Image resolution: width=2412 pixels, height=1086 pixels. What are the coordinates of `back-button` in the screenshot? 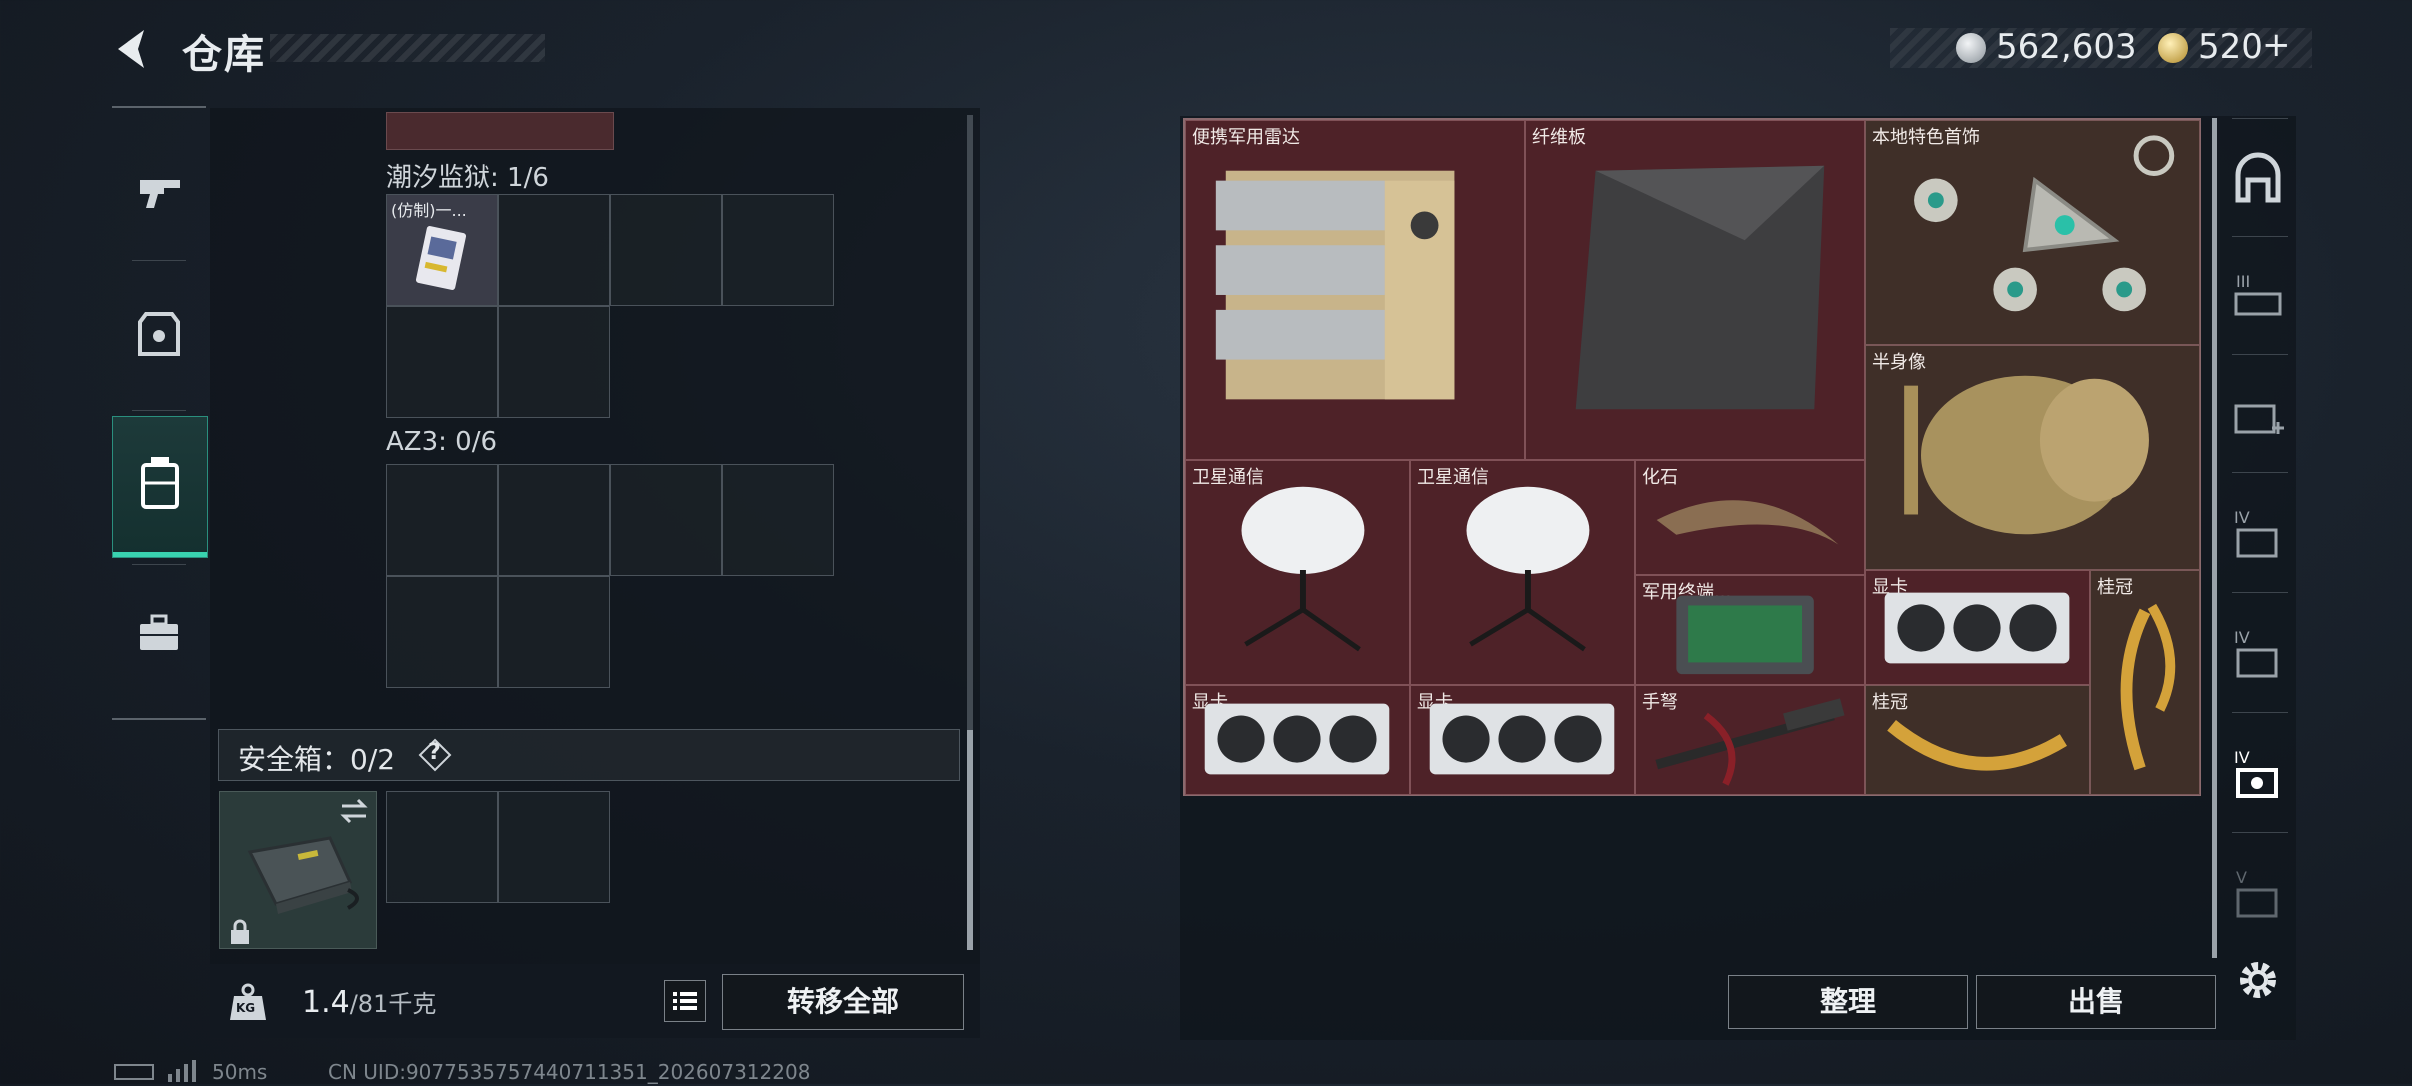 It's located at (133, 49).